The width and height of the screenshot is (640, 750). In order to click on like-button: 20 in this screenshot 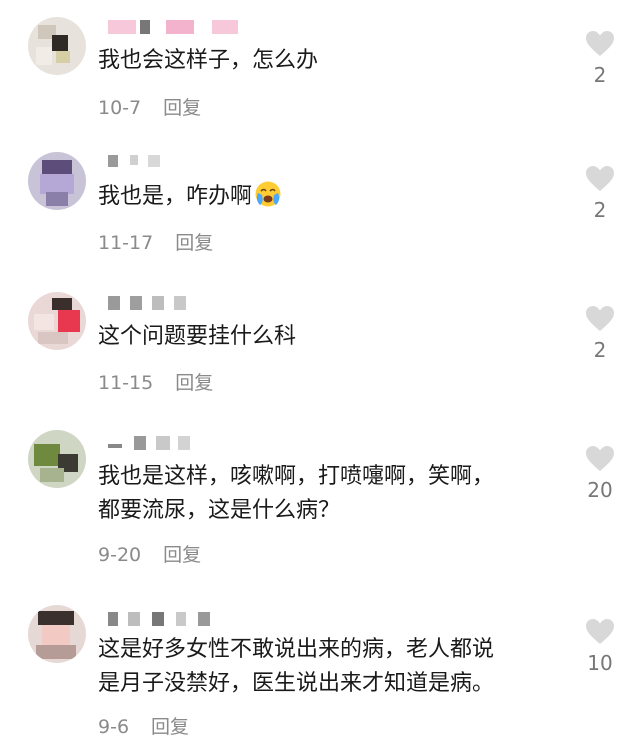, I will do `click(600, 473)`.